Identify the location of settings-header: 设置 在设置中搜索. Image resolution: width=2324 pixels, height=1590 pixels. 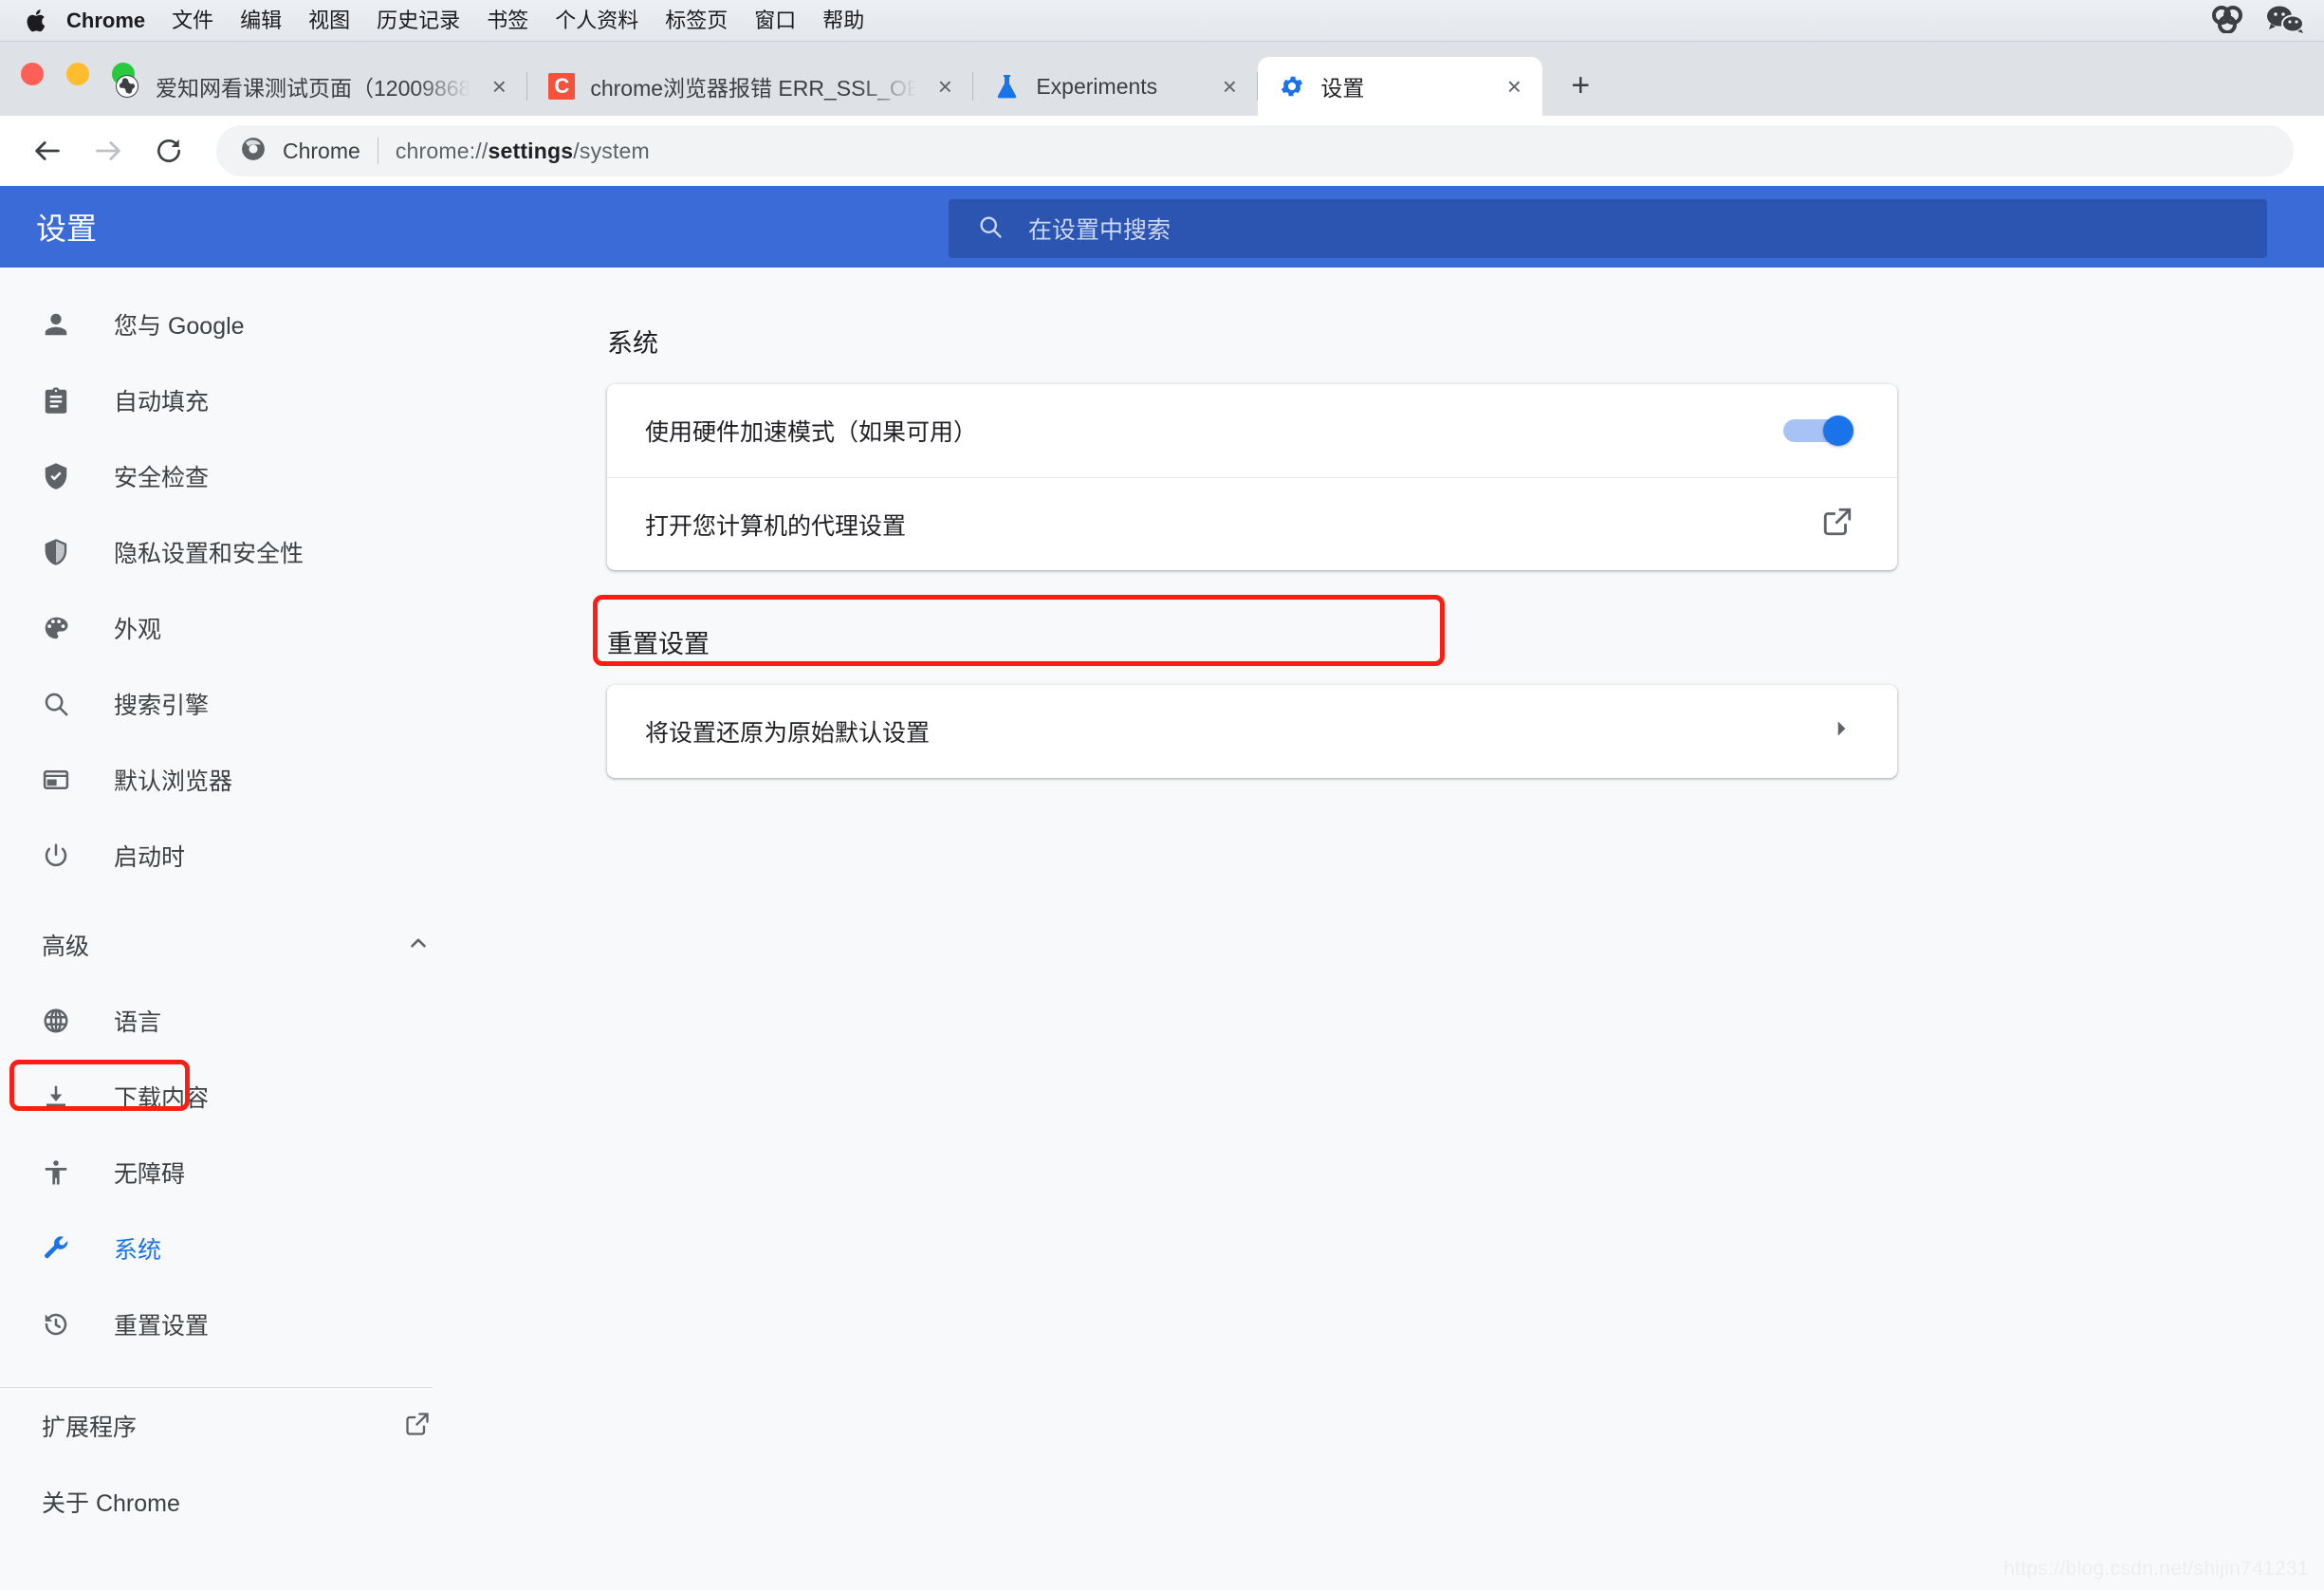
(1162, 227).